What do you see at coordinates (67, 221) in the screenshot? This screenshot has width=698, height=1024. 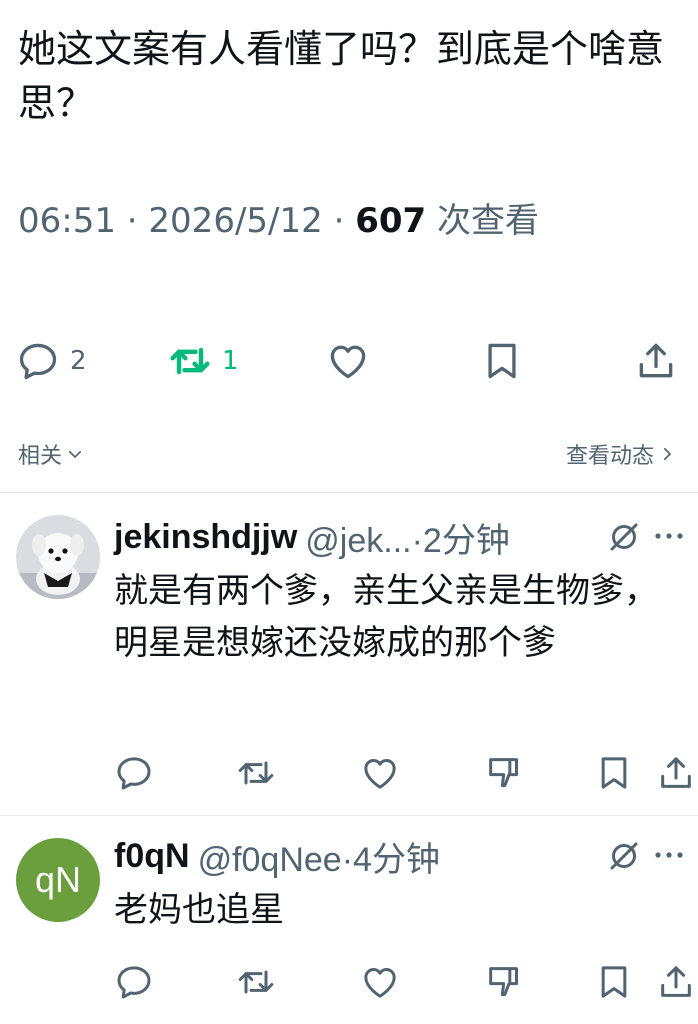 I see `post-time: 06:51` at bounding box center [67, 221].